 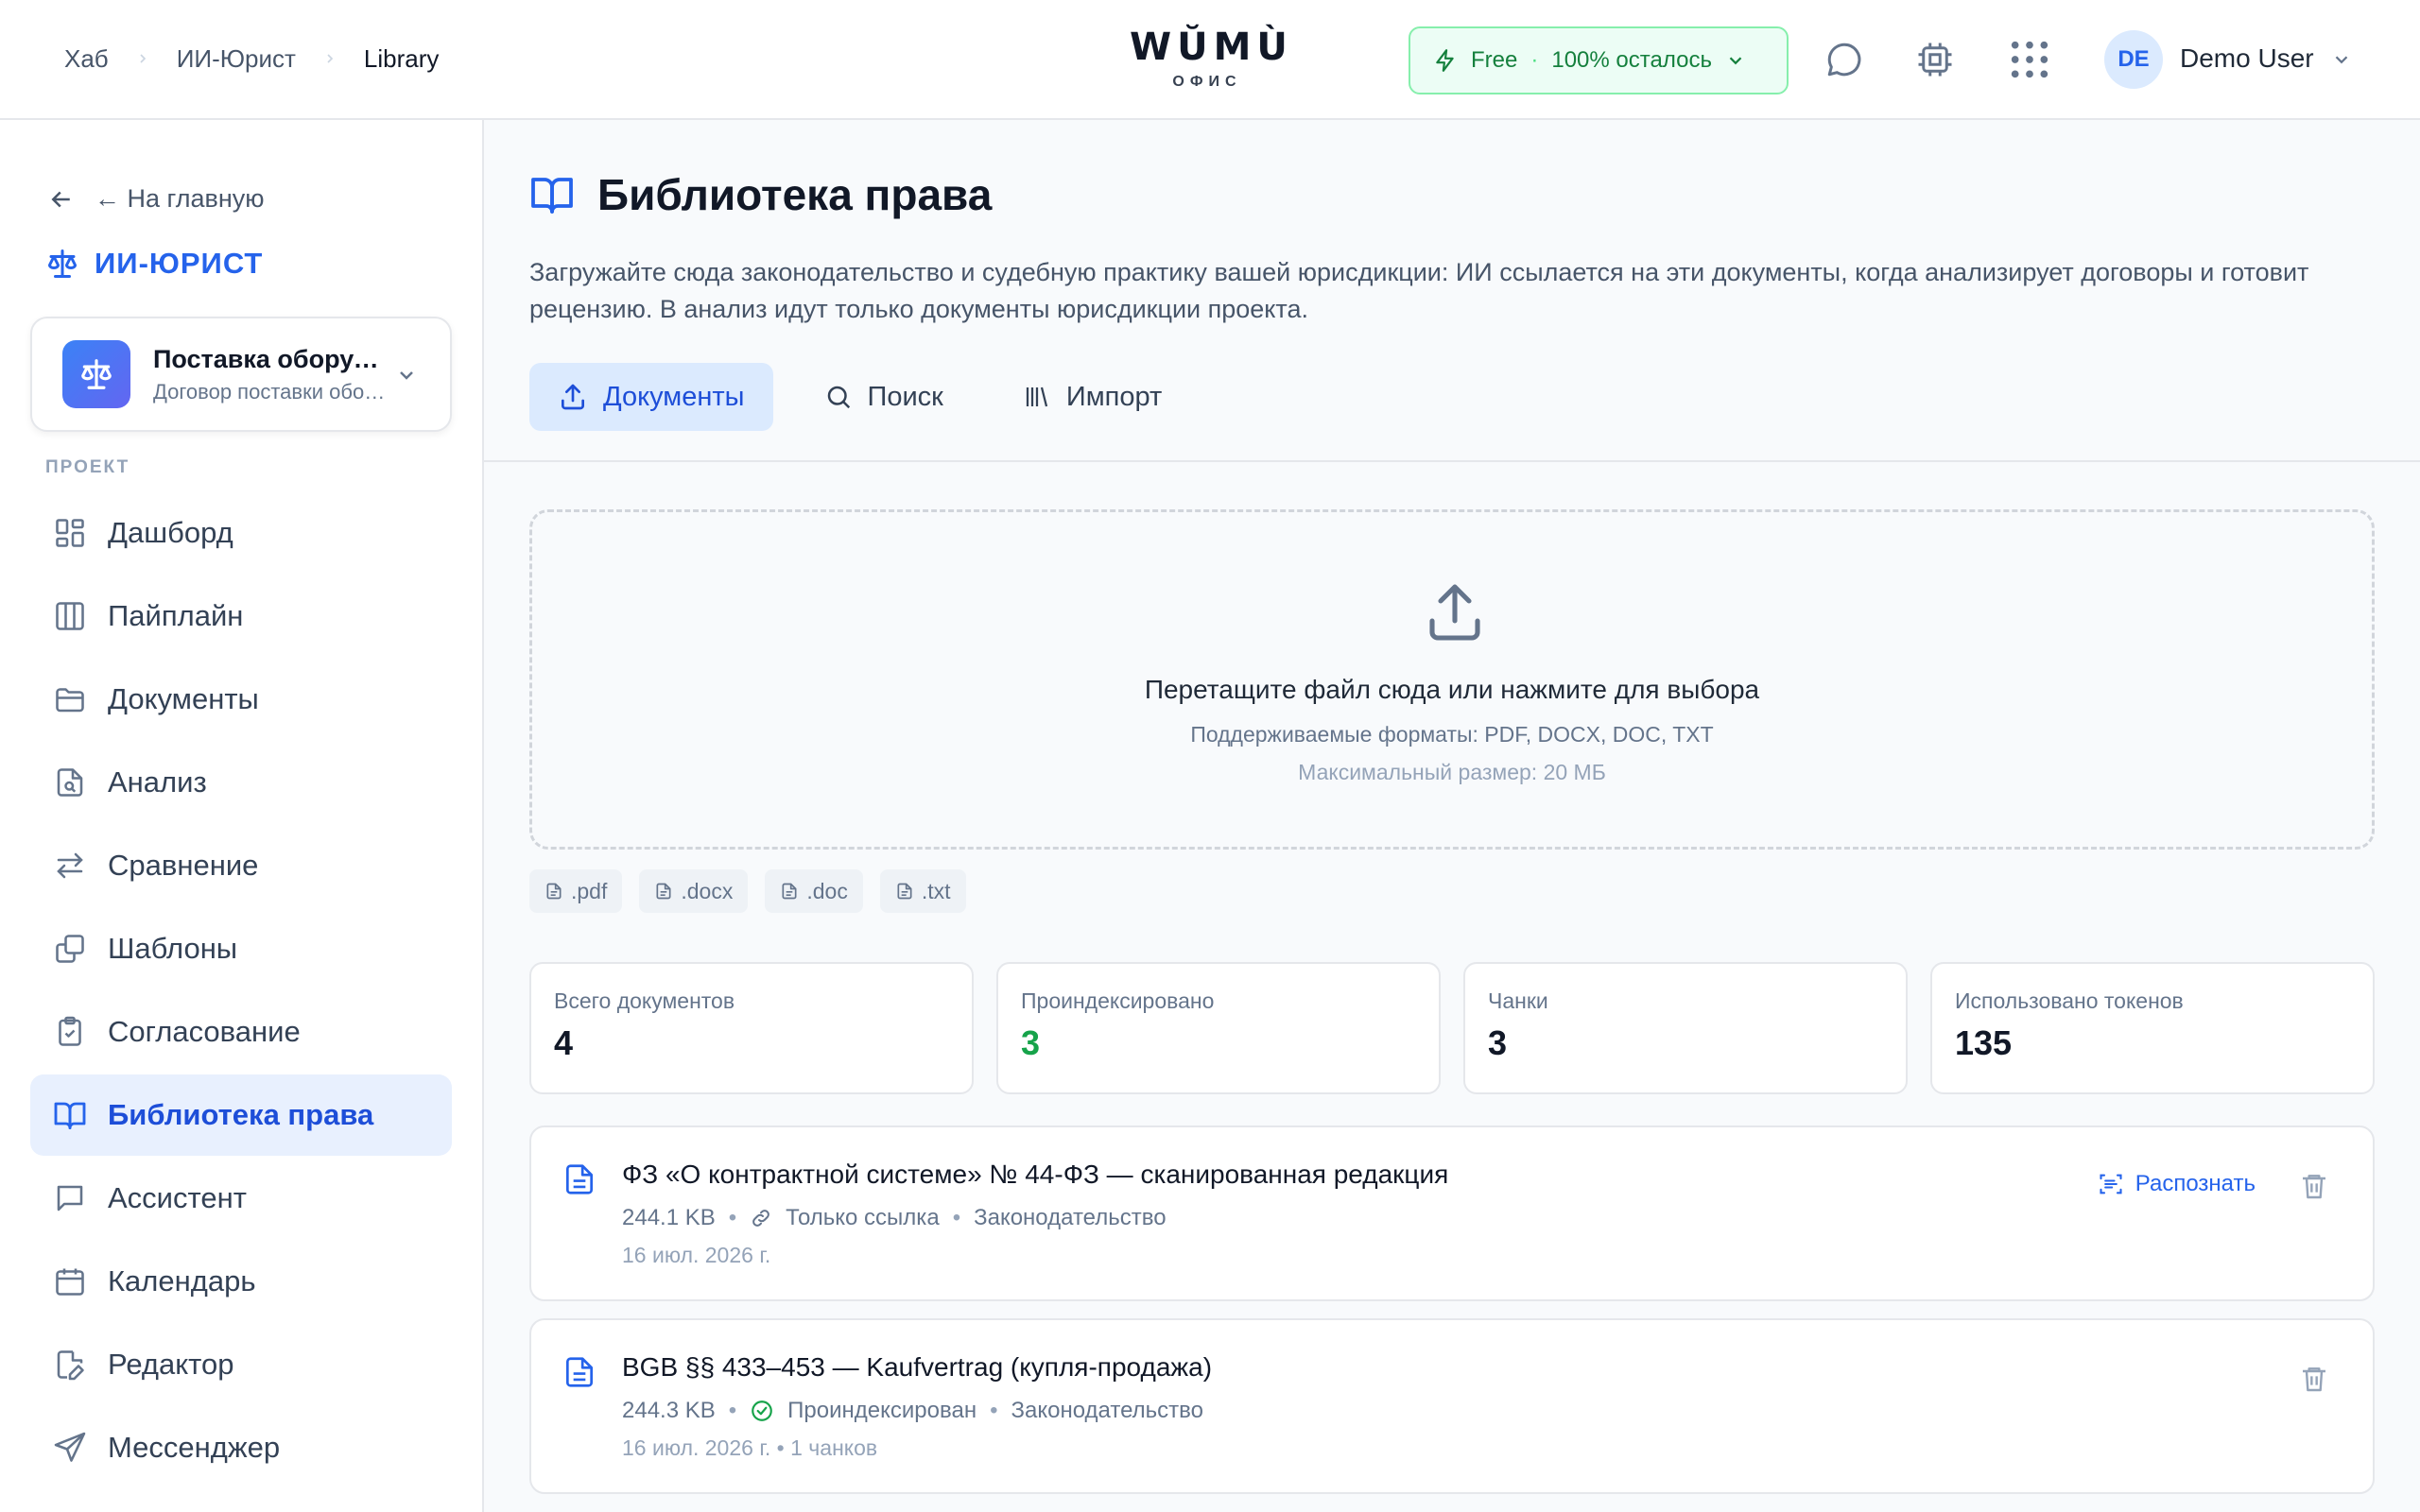 What do you see at coordinates (241, 616) in the screenshot?
I see `sidebar-item-pipeline: Пайплайн` at bounding box center [241, 616].